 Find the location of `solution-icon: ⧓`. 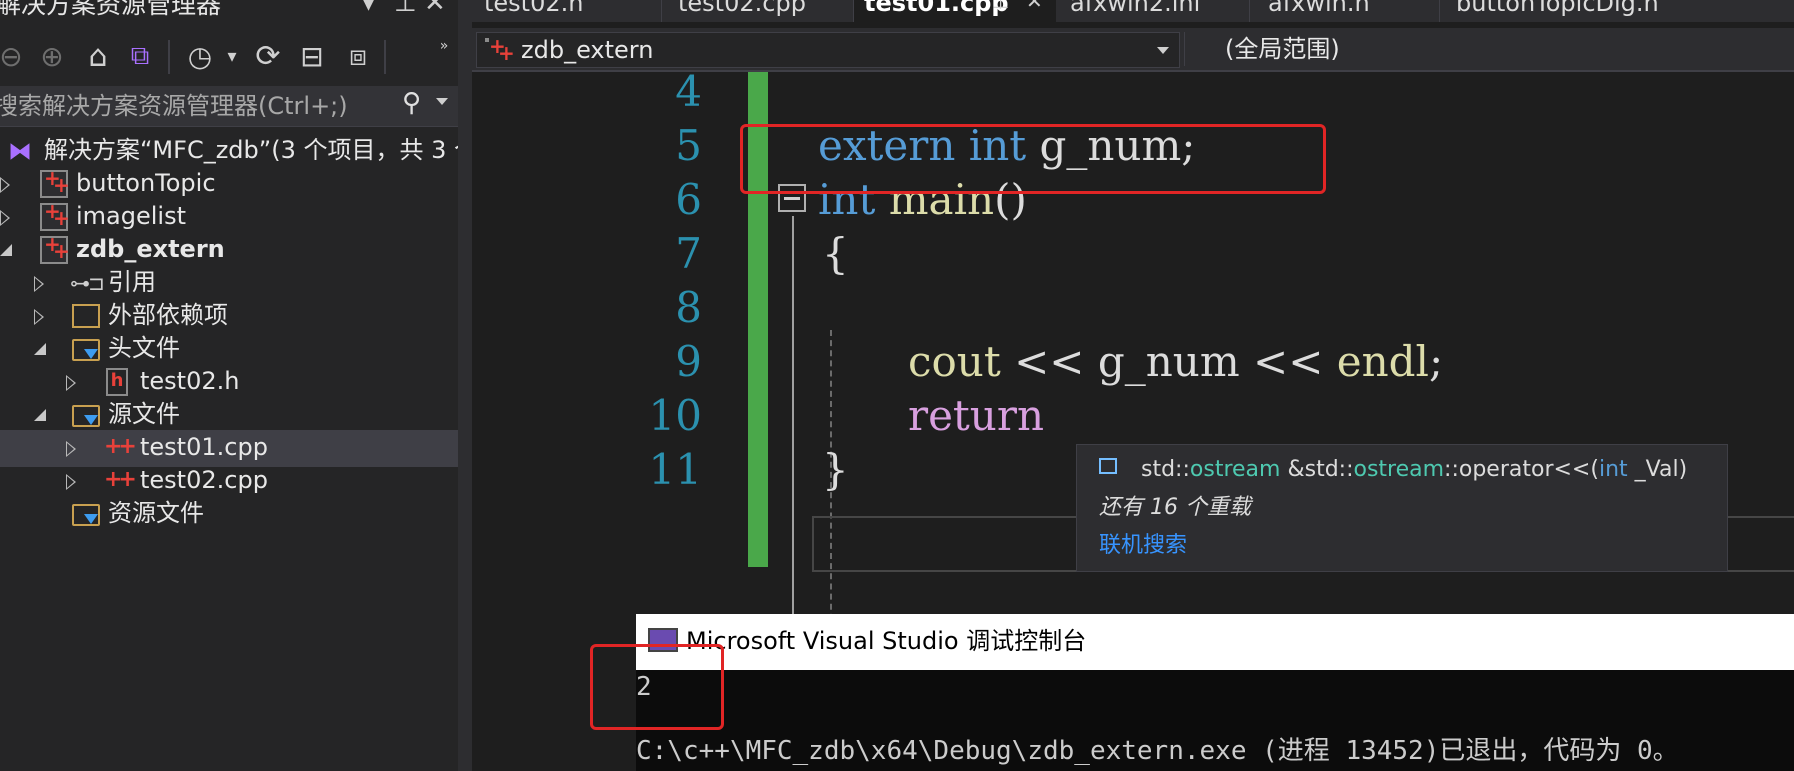

solution-icon: ⧓ is located at coordinates (20, 151).